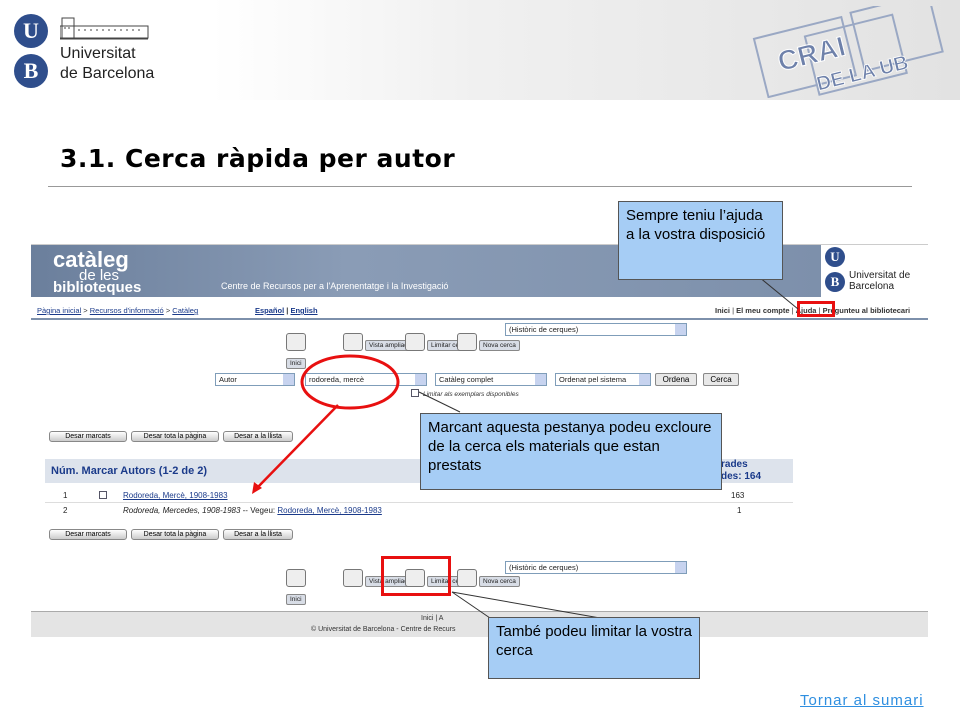  Describe the element at coordinates (594, 648) in the screenshot. I see `limit-callout: També podeu limitar la vostra cerca` at that location.